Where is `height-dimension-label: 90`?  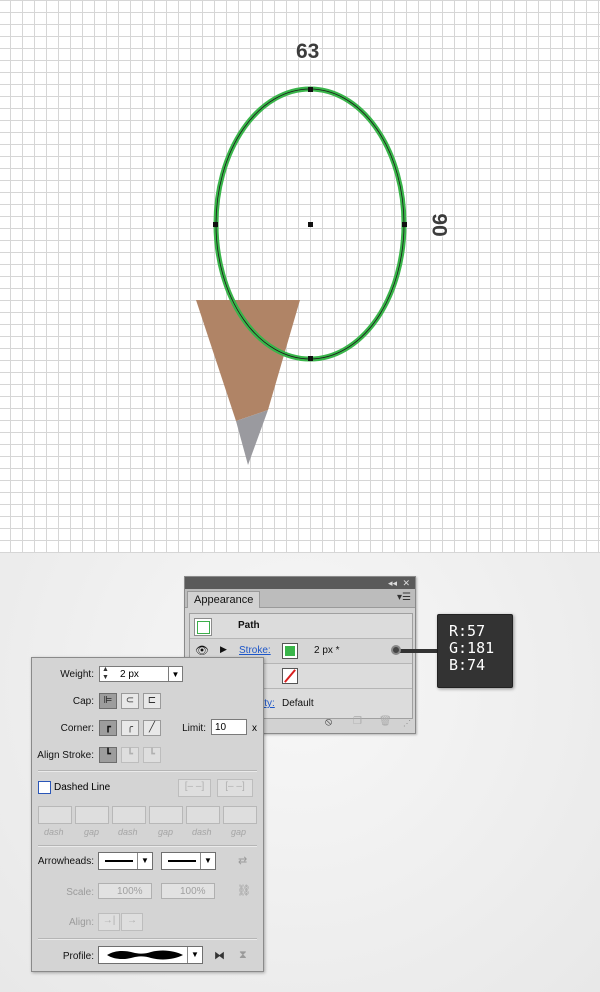 height-dimension-label: 90 is located at coordinates (439, 225).